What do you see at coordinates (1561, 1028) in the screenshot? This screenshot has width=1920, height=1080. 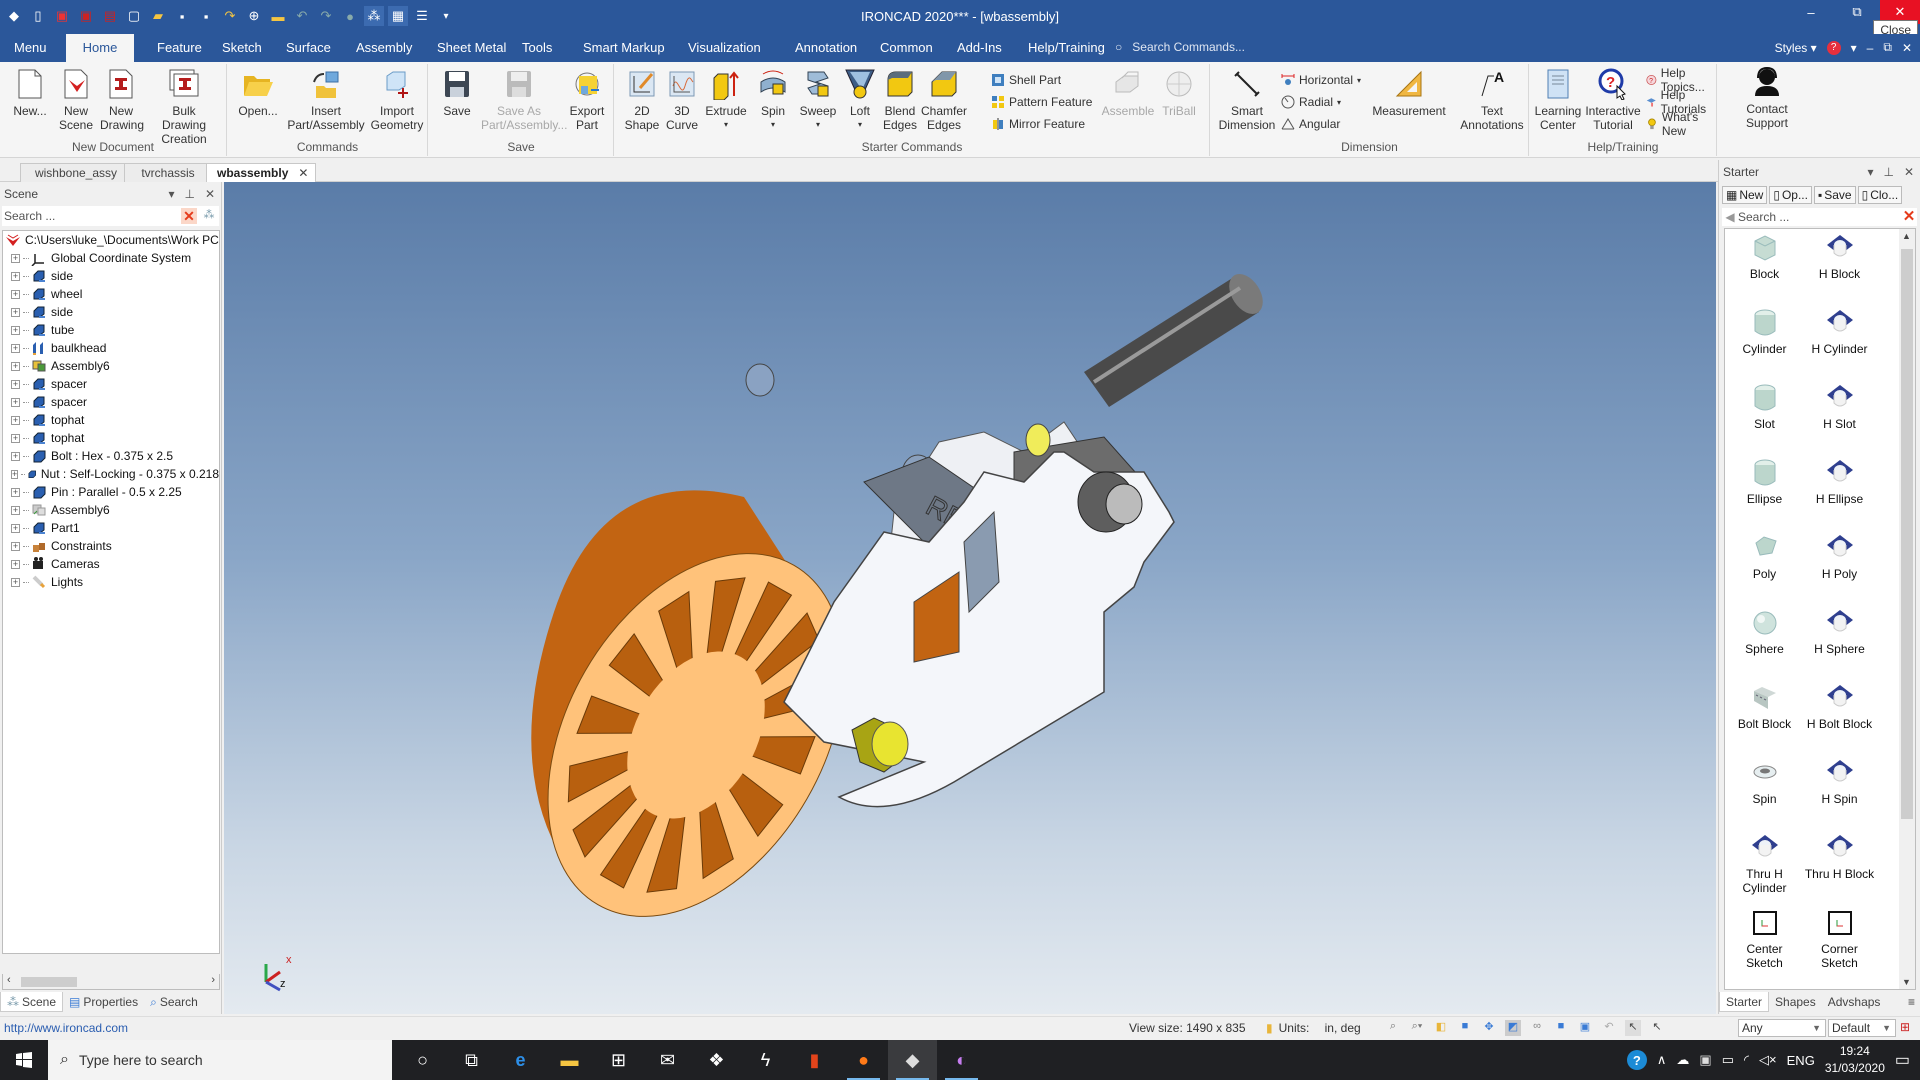 I see `render-mode-icon: ■` at bounding box center [1561, 1028].